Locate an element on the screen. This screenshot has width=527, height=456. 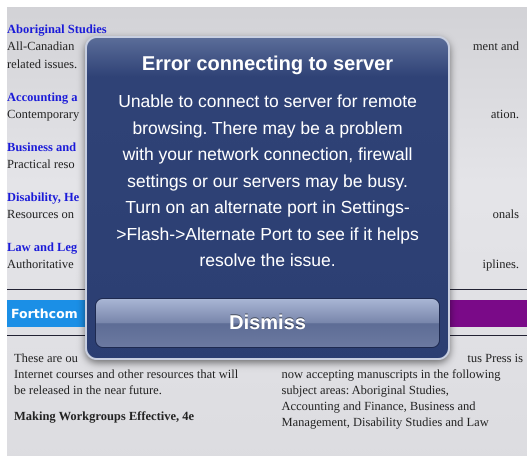
body-text: subject areas: Aboriginal Studies, is located at coordinates (365, 390).